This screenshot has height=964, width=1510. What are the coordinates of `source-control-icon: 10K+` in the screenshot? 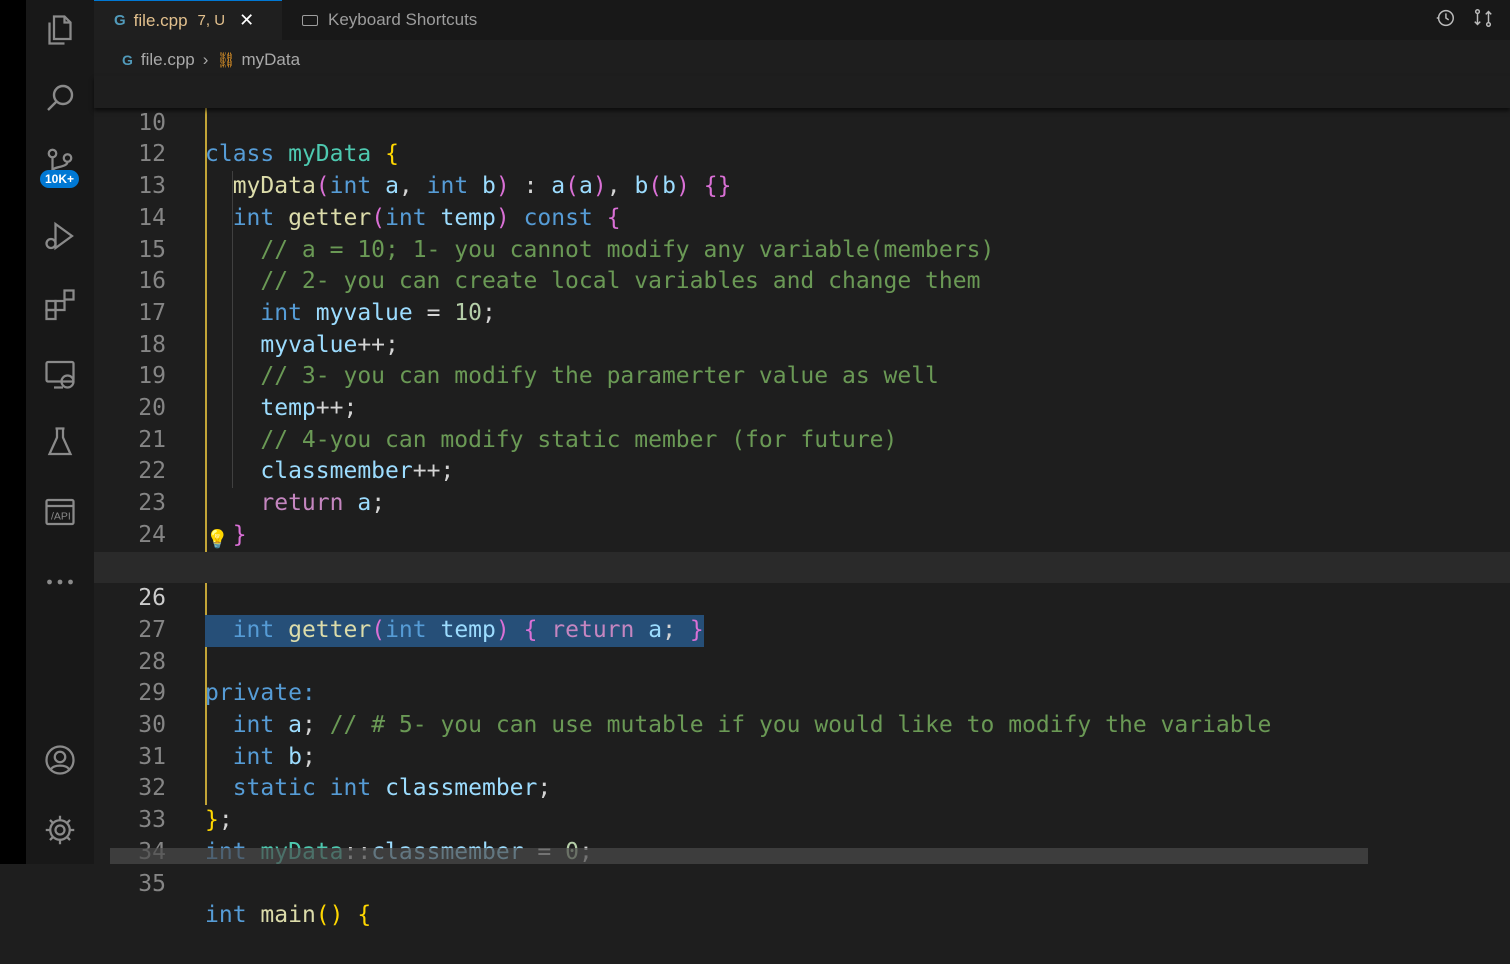 It's located at (60, 164).